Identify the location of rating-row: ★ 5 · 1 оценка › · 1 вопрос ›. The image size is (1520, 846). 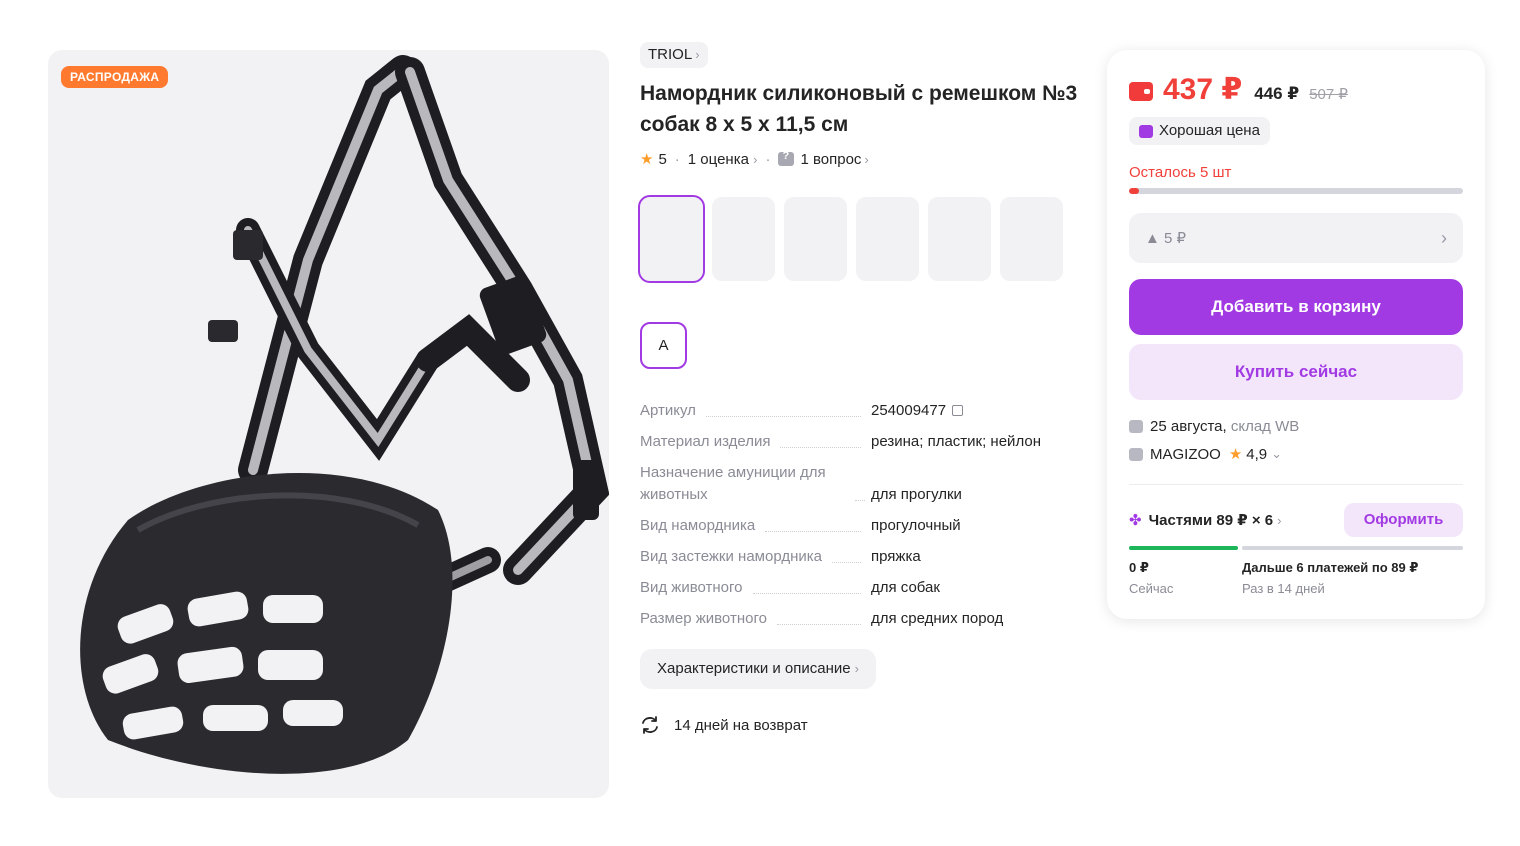
(754, 159).